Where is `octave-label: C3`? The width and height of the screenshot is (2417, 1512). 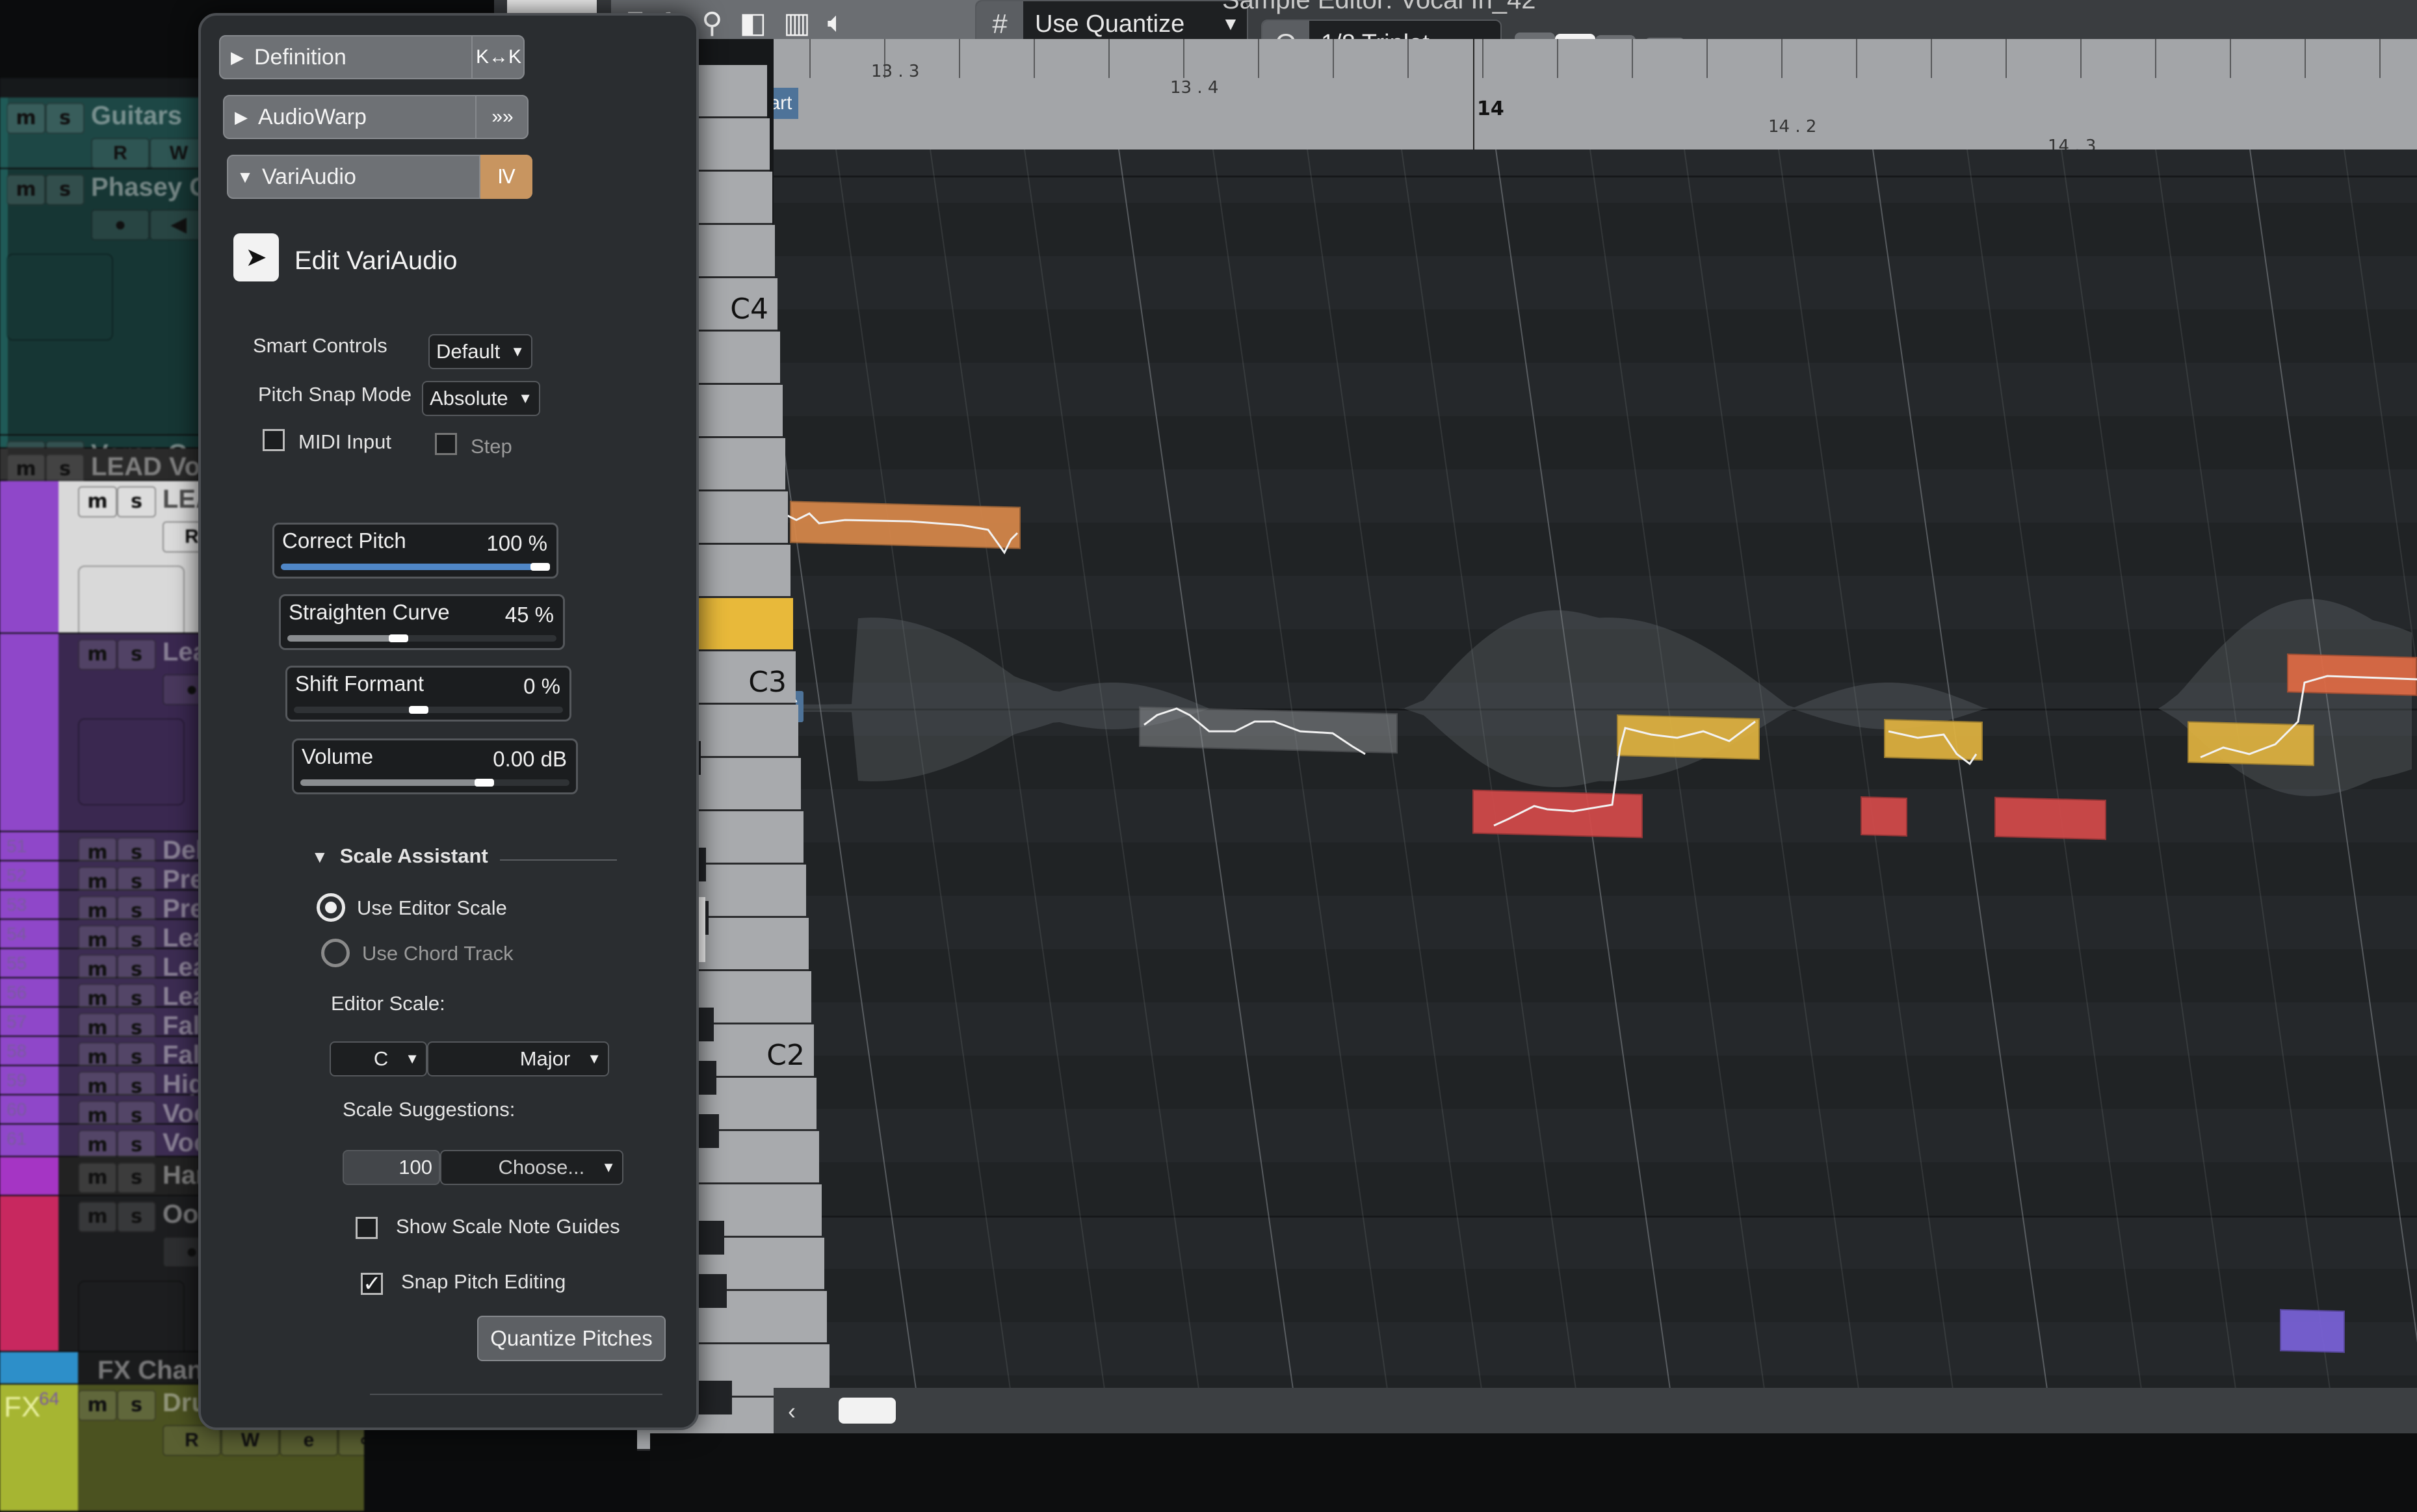 octave-label: C3 is located at coordinates (767, 683).